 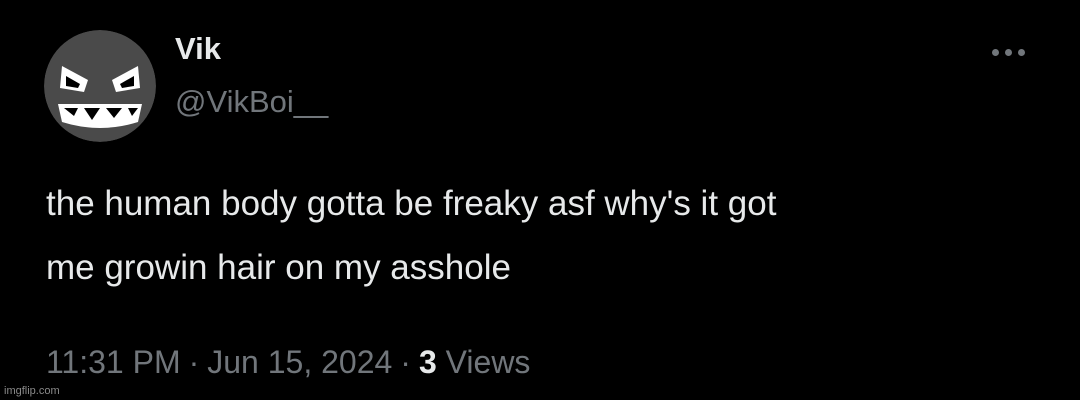 I want to click on views-label: Views, so click(x=488, y=362).